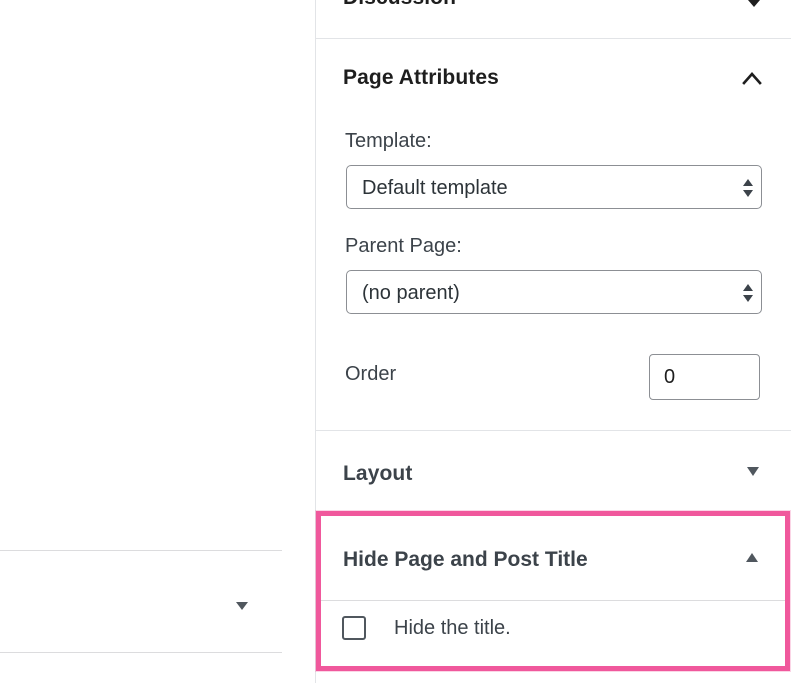 This screenshot has height=683, width=800. I want to click on chevron-up-icon, so click(752, 78).